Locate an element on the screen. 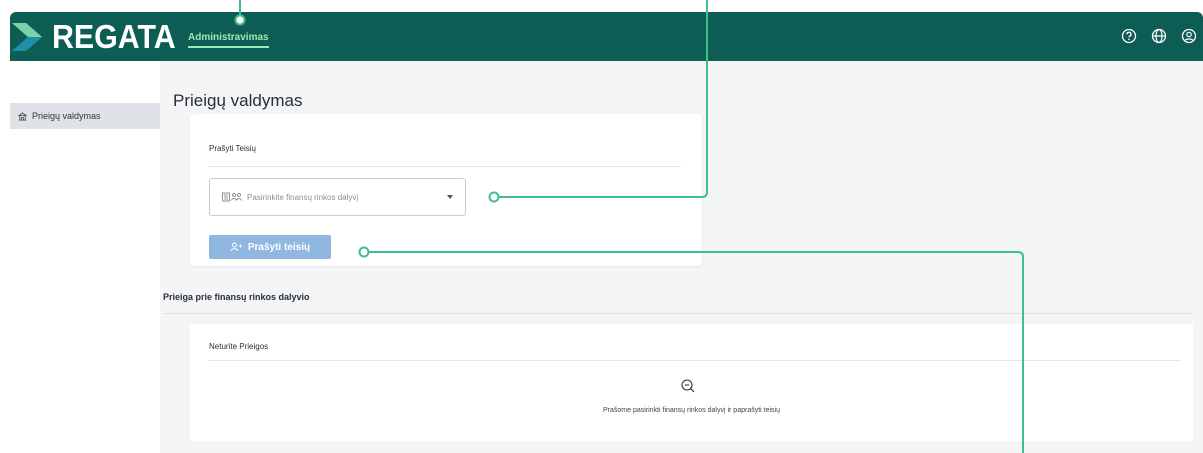 The height and width of the screenshot is (453, 1203). logo-text: REGATA is located at coordinates (114, 36).